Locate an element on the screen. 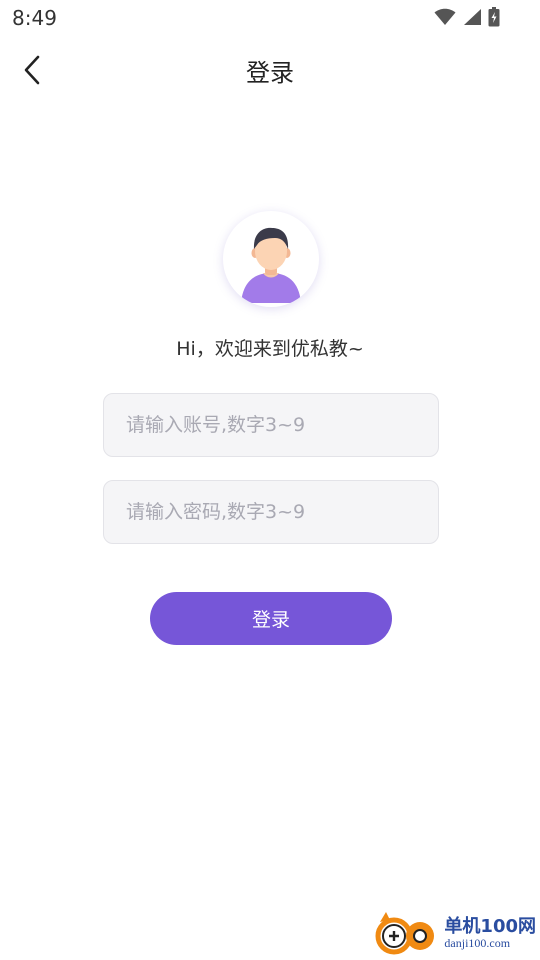  watermark-name: 单机100网 is located at coordinates (490, 927).